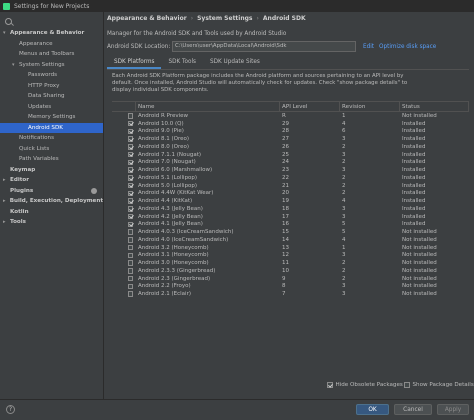 The image size is (474, 420). What do you see at coordinates (372, 409) in the screenshot?
I see `ok-button: OK` at bounding box center [372, 409].